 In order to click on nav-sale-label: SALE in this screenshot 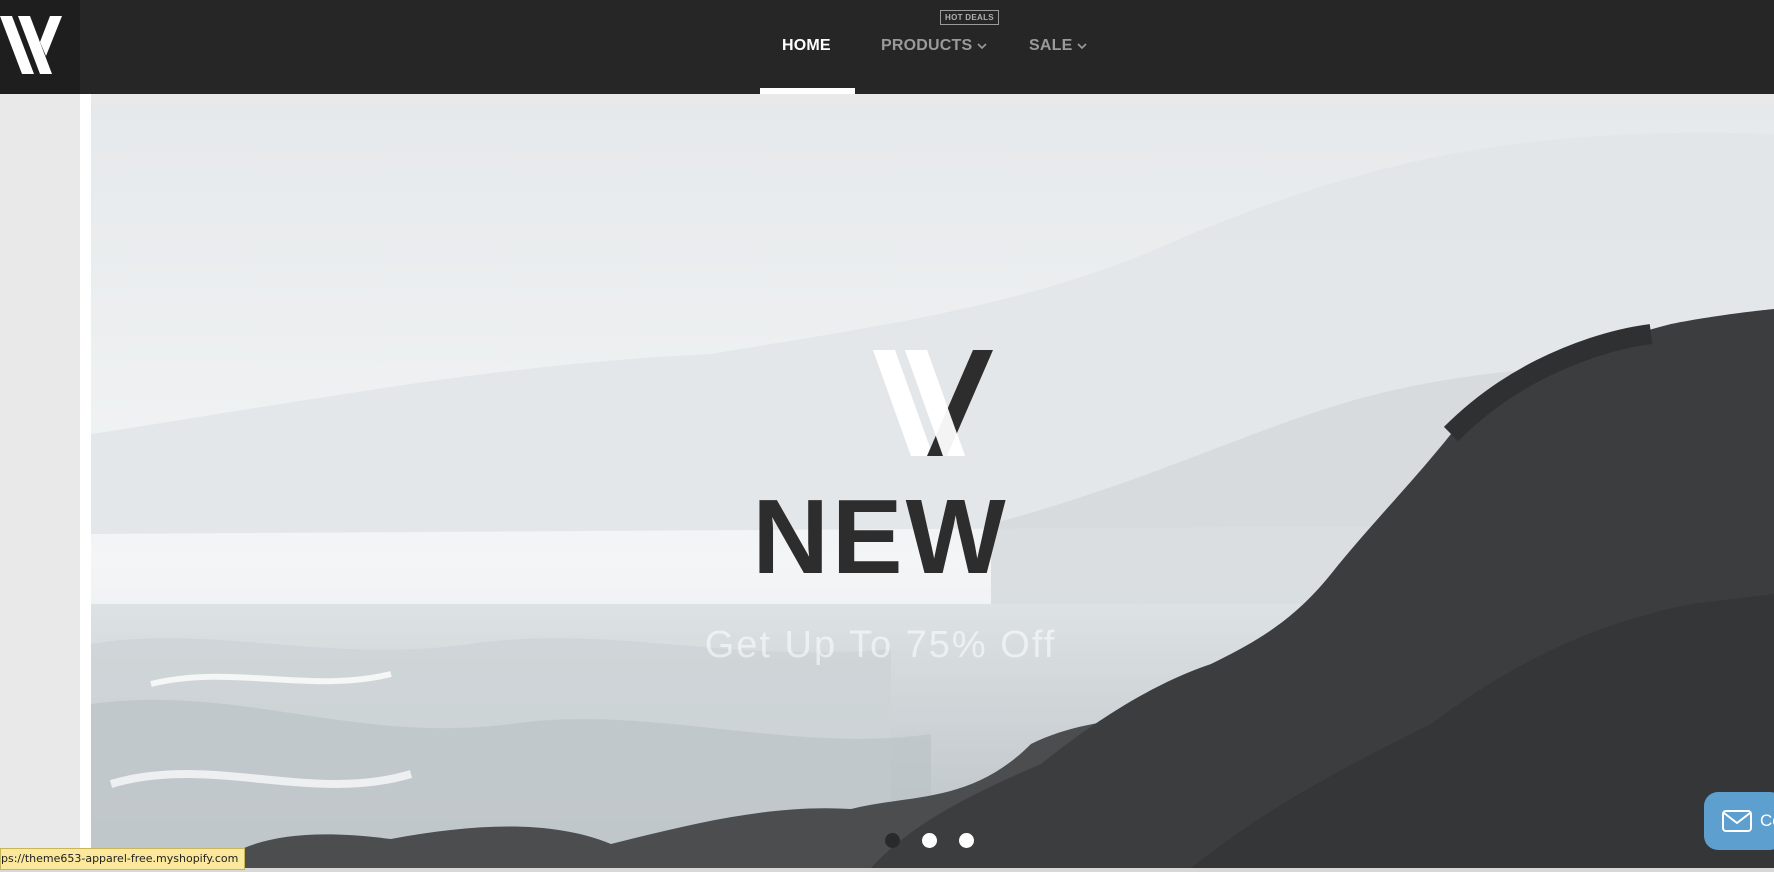, I will do `click(1051, 45)`.